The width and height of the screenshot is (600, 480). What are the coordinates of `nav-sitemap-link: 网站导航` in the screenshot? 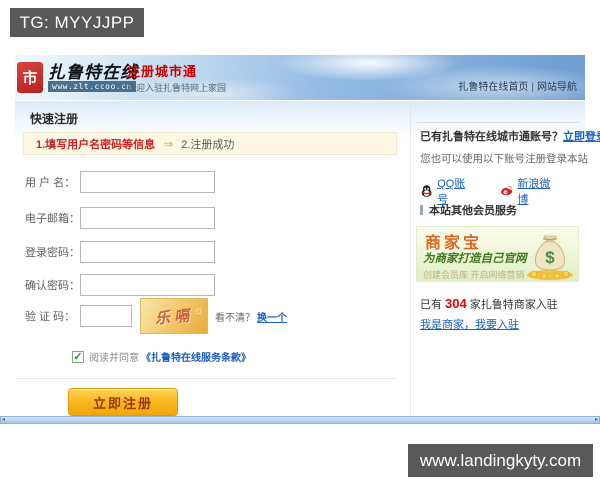 It's located at (557, 87).